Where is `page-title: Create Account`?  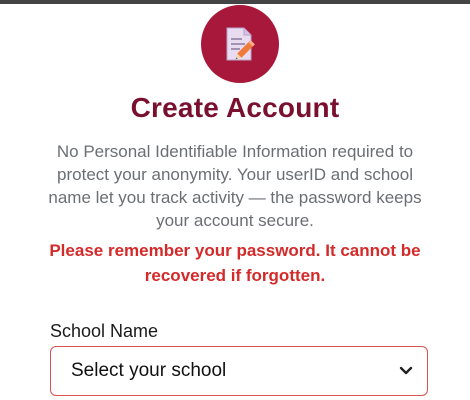
page-title: Create Account is located at coordinates (235, 107).